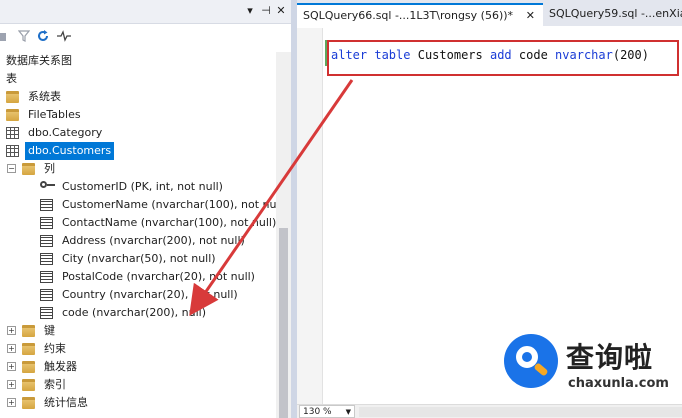  Describe the element at coordinates (283, 323) in the screenshot. I see `tree-scroll-thumb` at that location.